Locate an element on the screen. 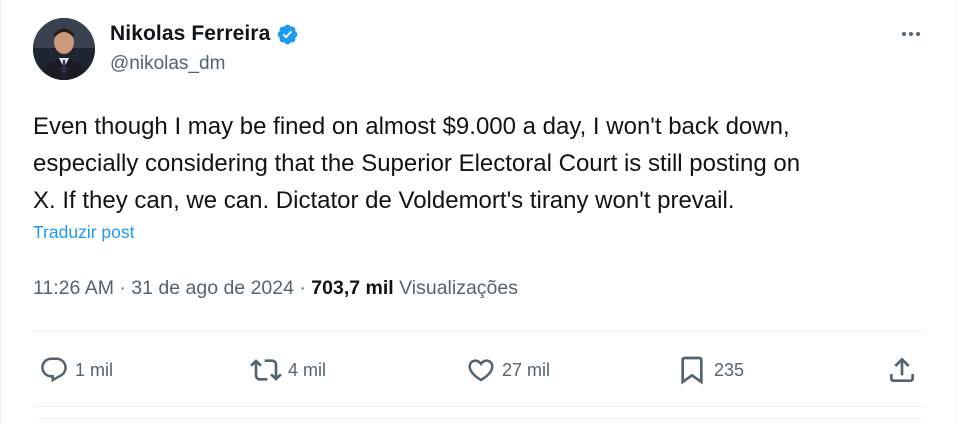  avatar is located at coordinates (64, 49).